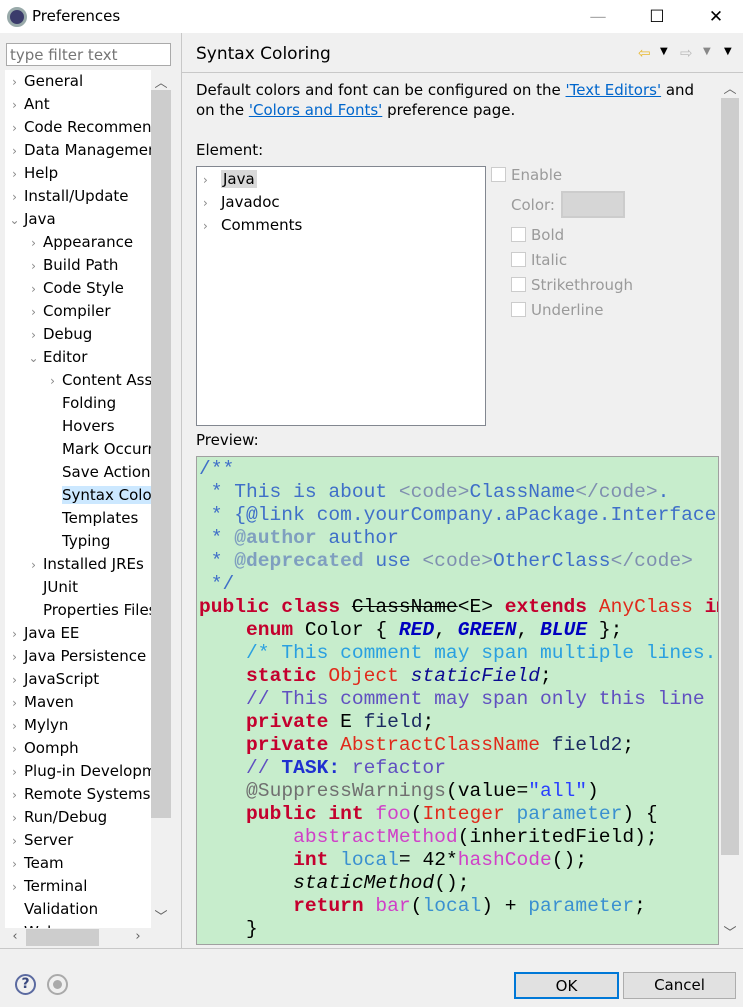 This screenshot has width=743, height=1007. Describe the element at coordinates (539, 260) in the screenshot. I see `italic-checkbox: Italic` at that location.